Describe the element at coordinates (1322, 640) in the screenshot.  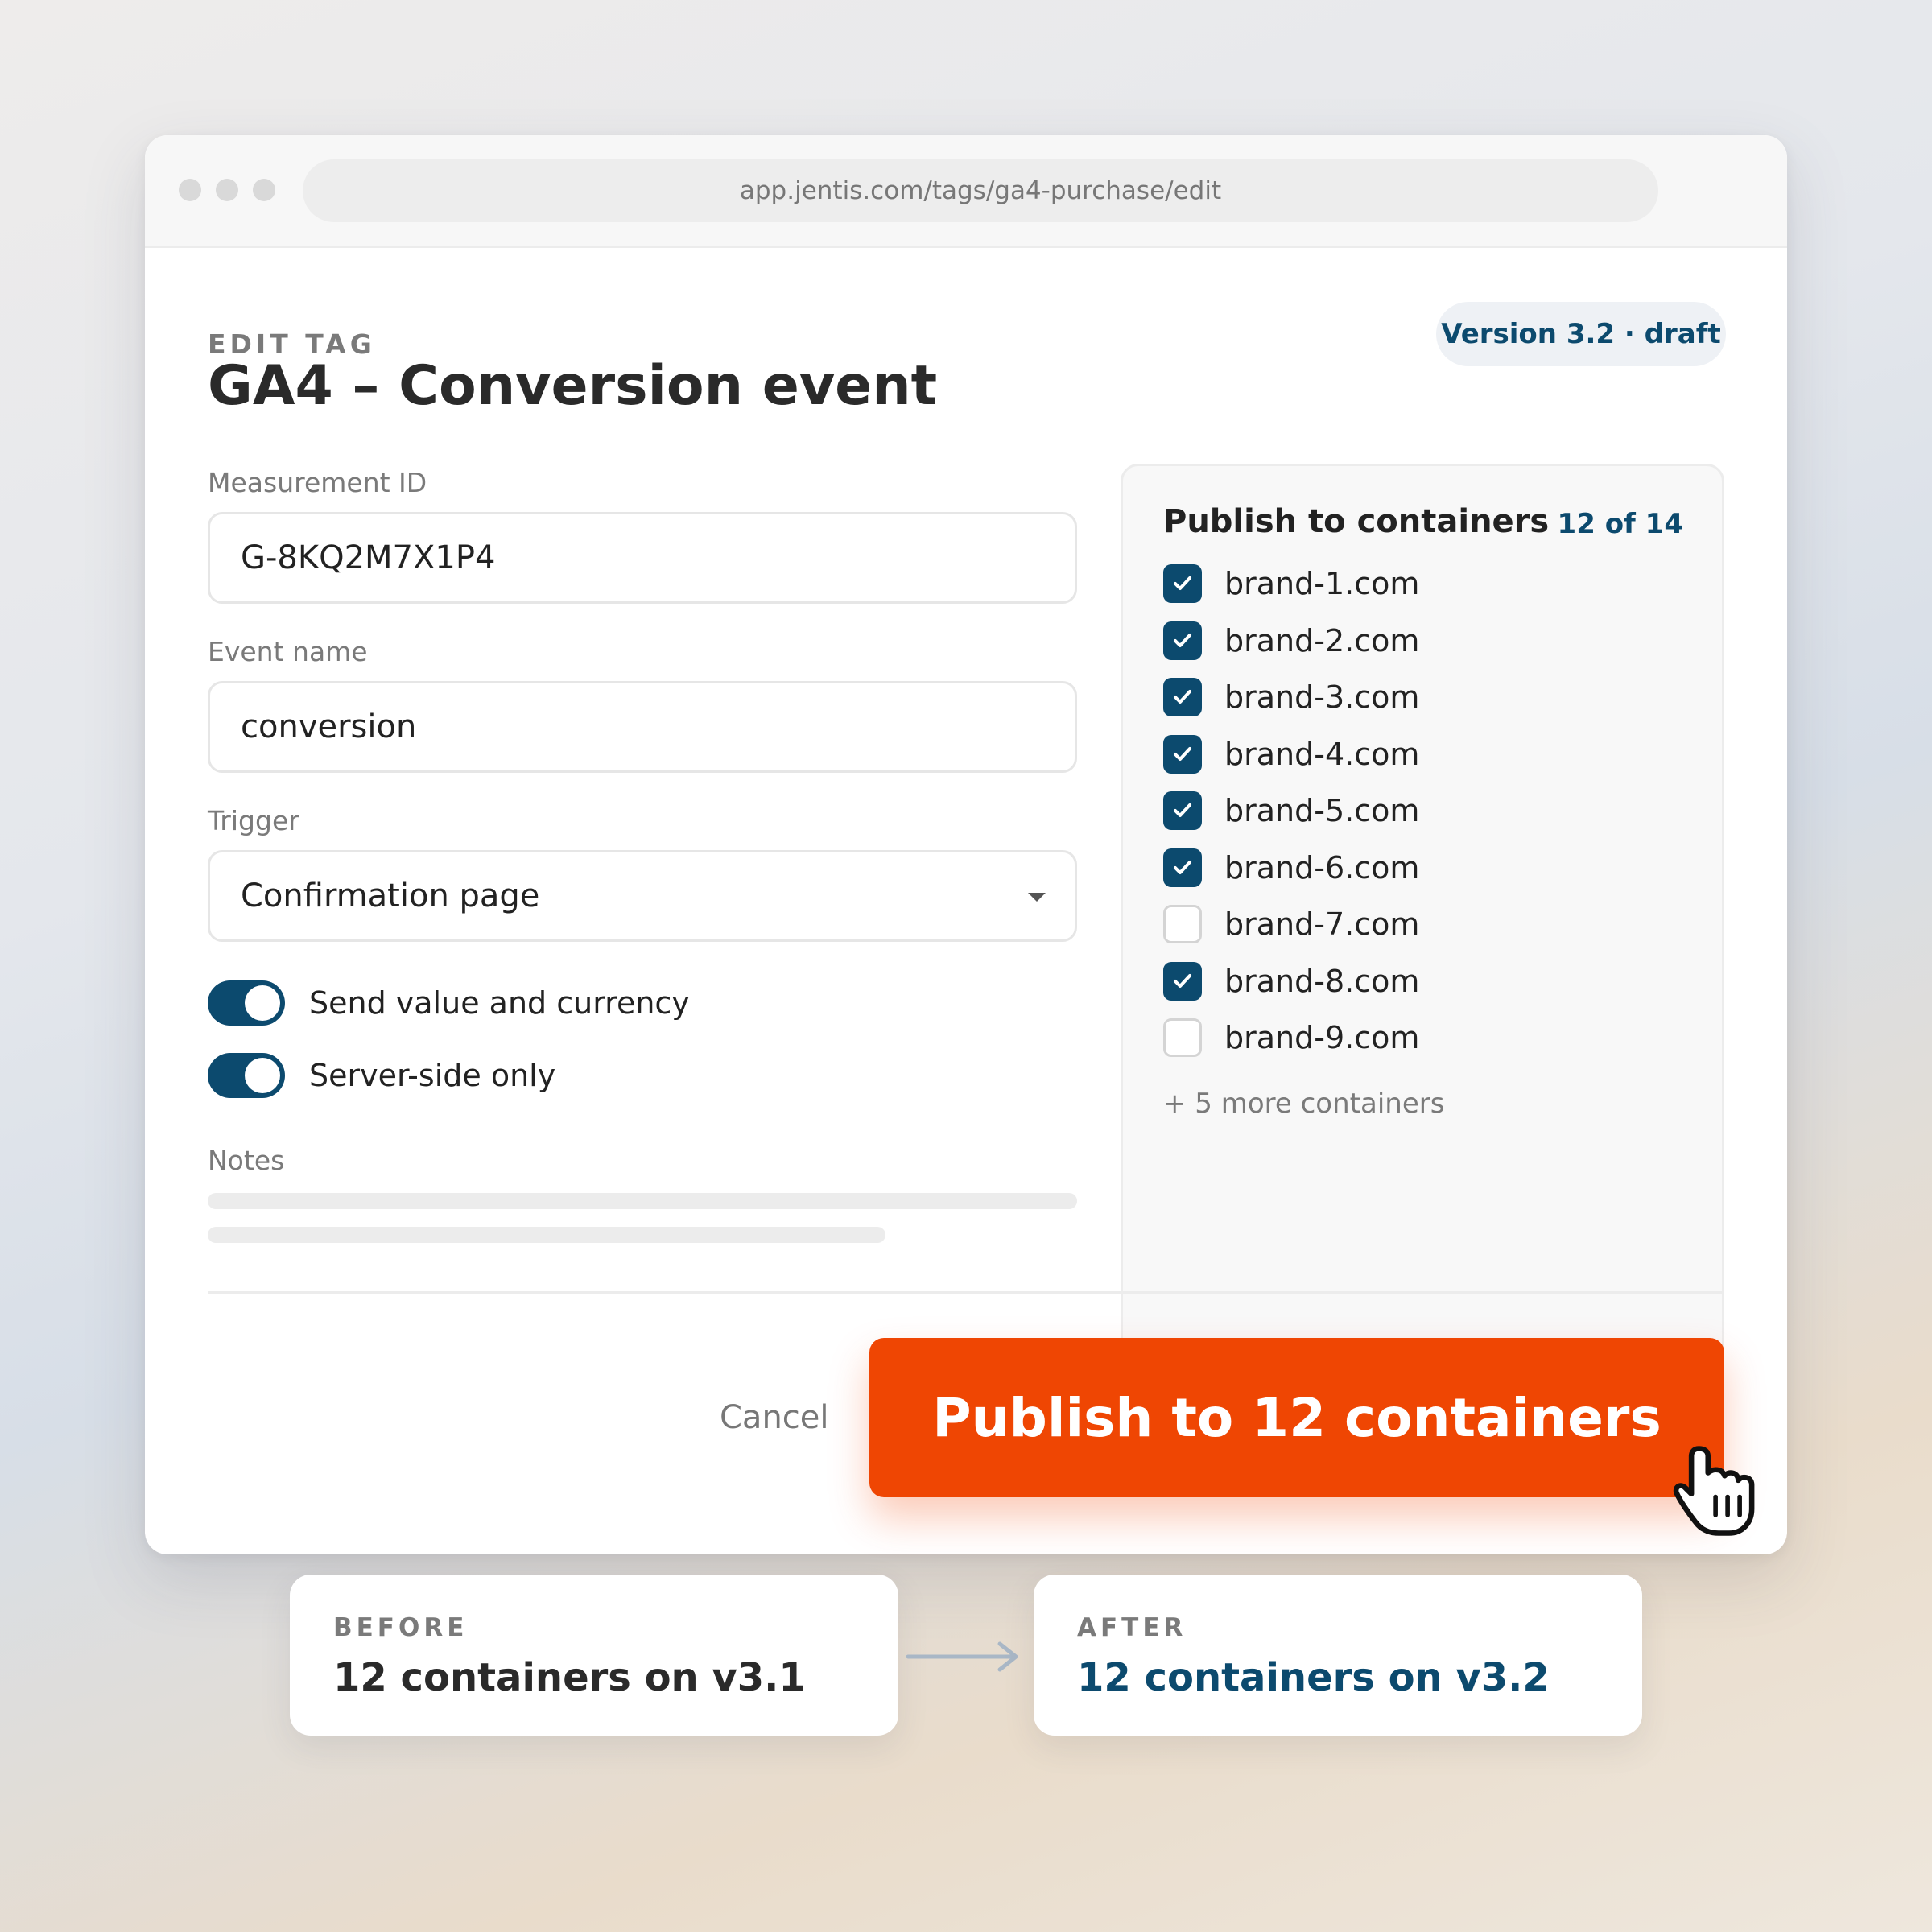
I see `container-label: brand-2.com` at that location.